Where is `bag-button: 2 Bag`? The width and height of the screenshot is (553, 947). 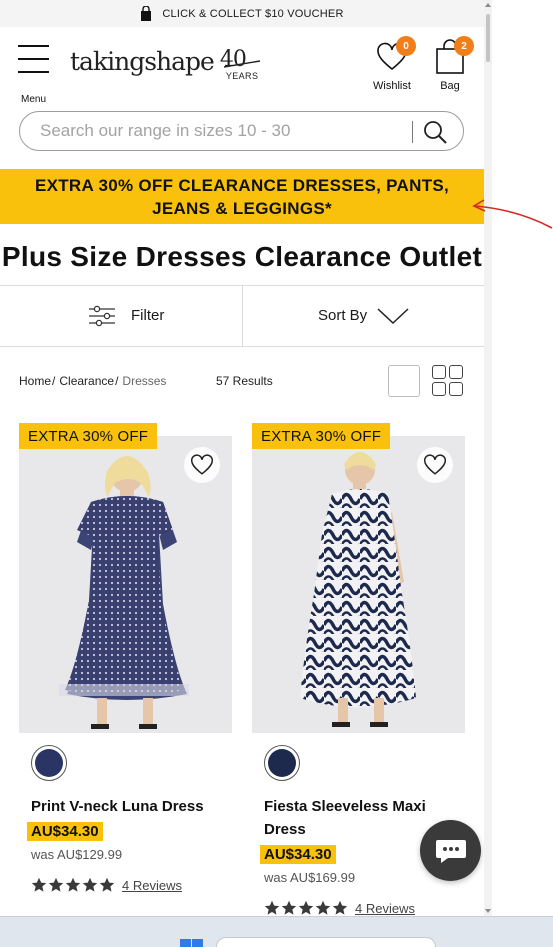 bag-button: 2 Bag is located at coordinates (450, 68).